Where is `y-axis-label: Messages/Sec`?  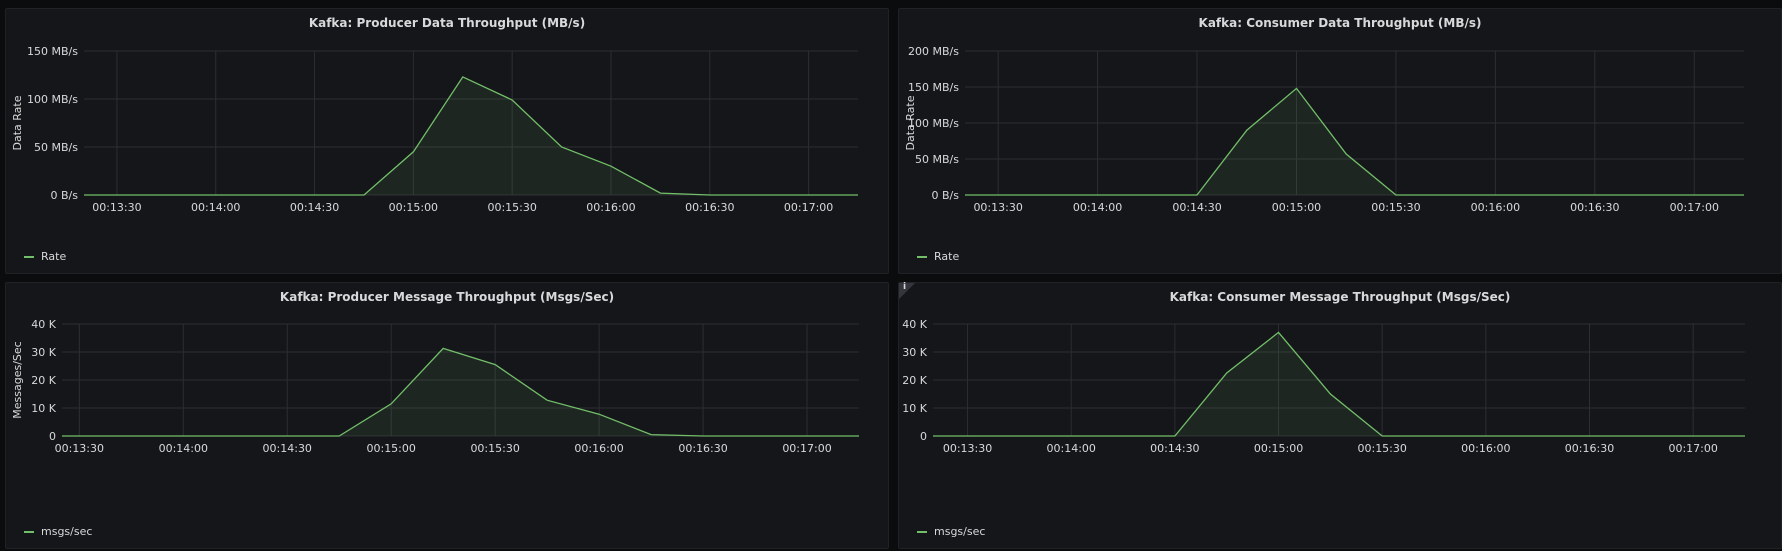 y-axis-label: Messages/Sec is located at coordinates (17, 379).